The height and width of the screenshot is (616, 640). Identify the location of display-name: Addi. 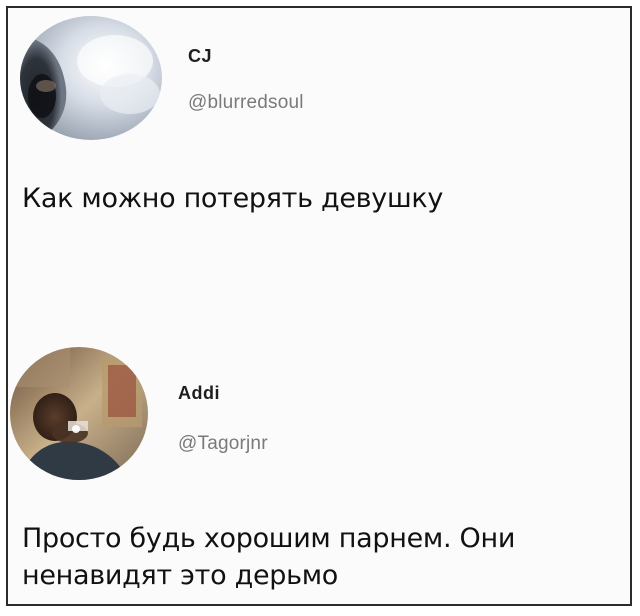
(199, 393).